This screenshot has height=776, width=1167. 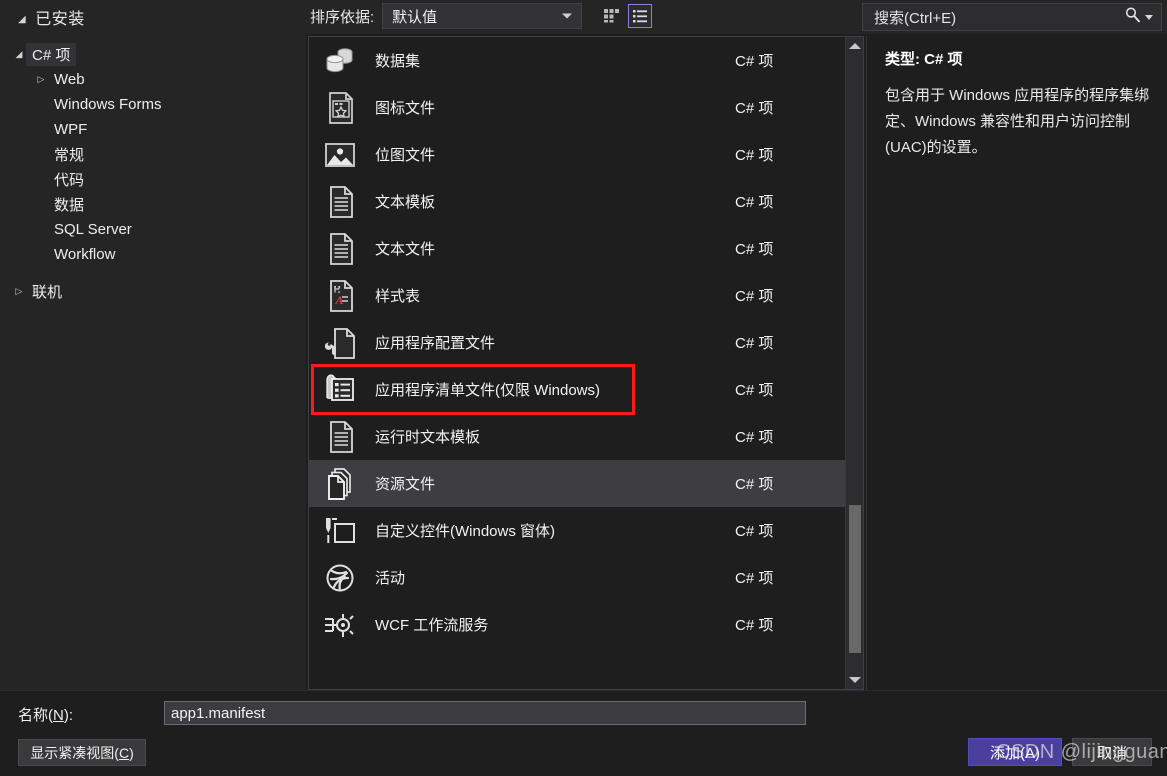 What do you see at coordinates (855, 579) in the screenshot?
I see `scrollbar-thumb` at bounding box center [855, 579].